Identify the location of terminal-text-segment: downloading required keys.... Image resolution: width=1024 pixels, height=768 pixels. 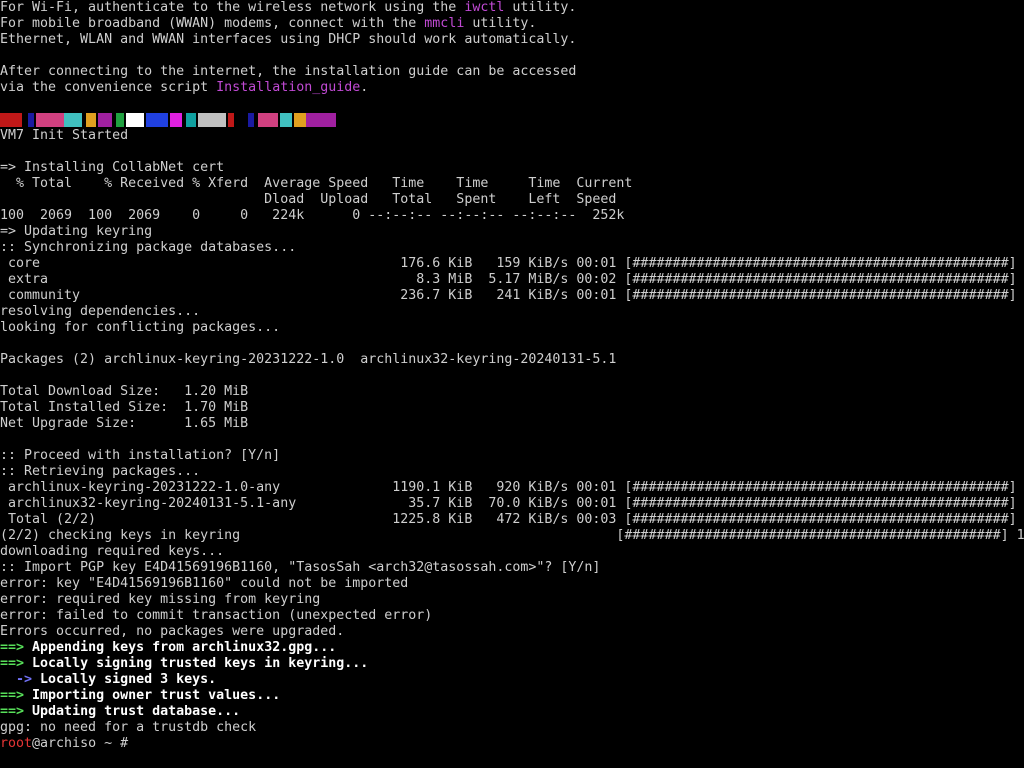
(112, 551).